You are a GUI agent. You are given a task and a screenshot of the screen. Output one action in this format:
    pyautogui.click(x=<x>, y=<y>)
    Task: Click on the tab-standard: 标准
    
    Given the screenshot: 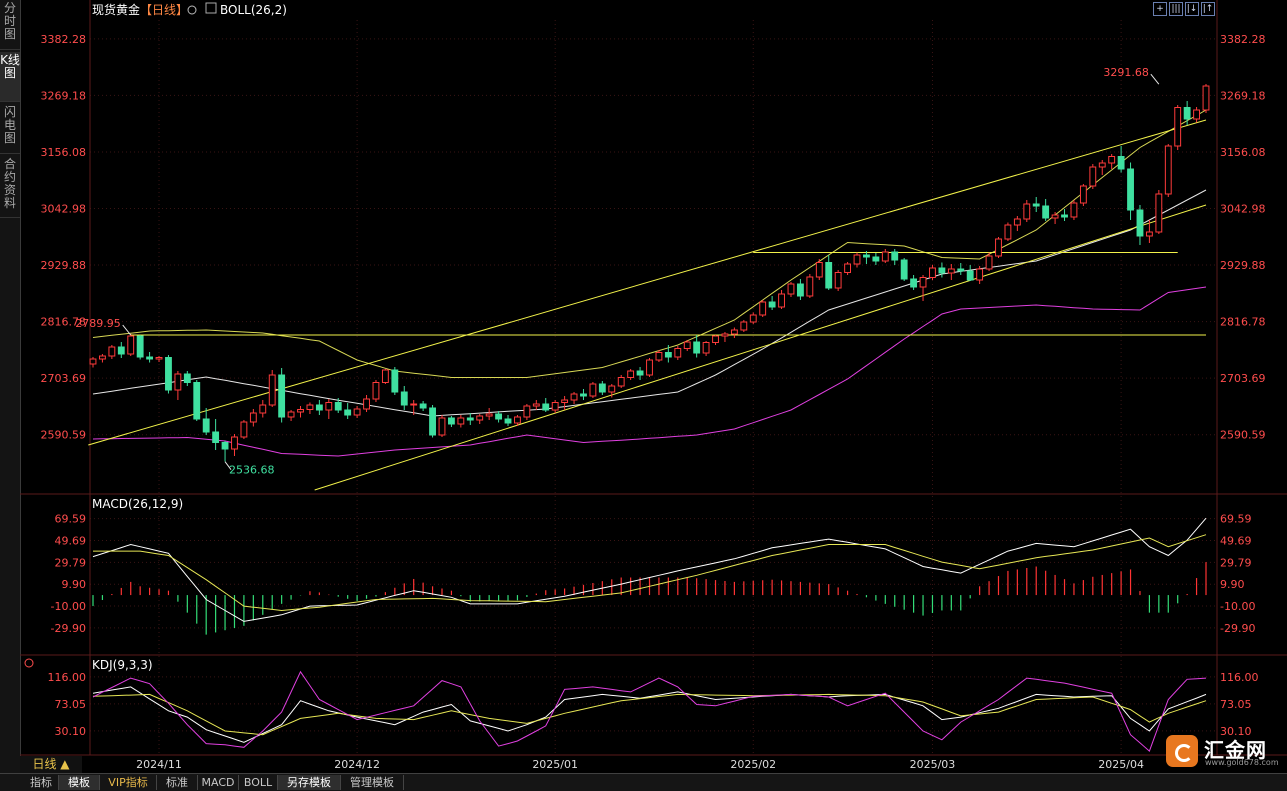 What is the action you would take?
    pyautogui.click(x=177, y=782)
    